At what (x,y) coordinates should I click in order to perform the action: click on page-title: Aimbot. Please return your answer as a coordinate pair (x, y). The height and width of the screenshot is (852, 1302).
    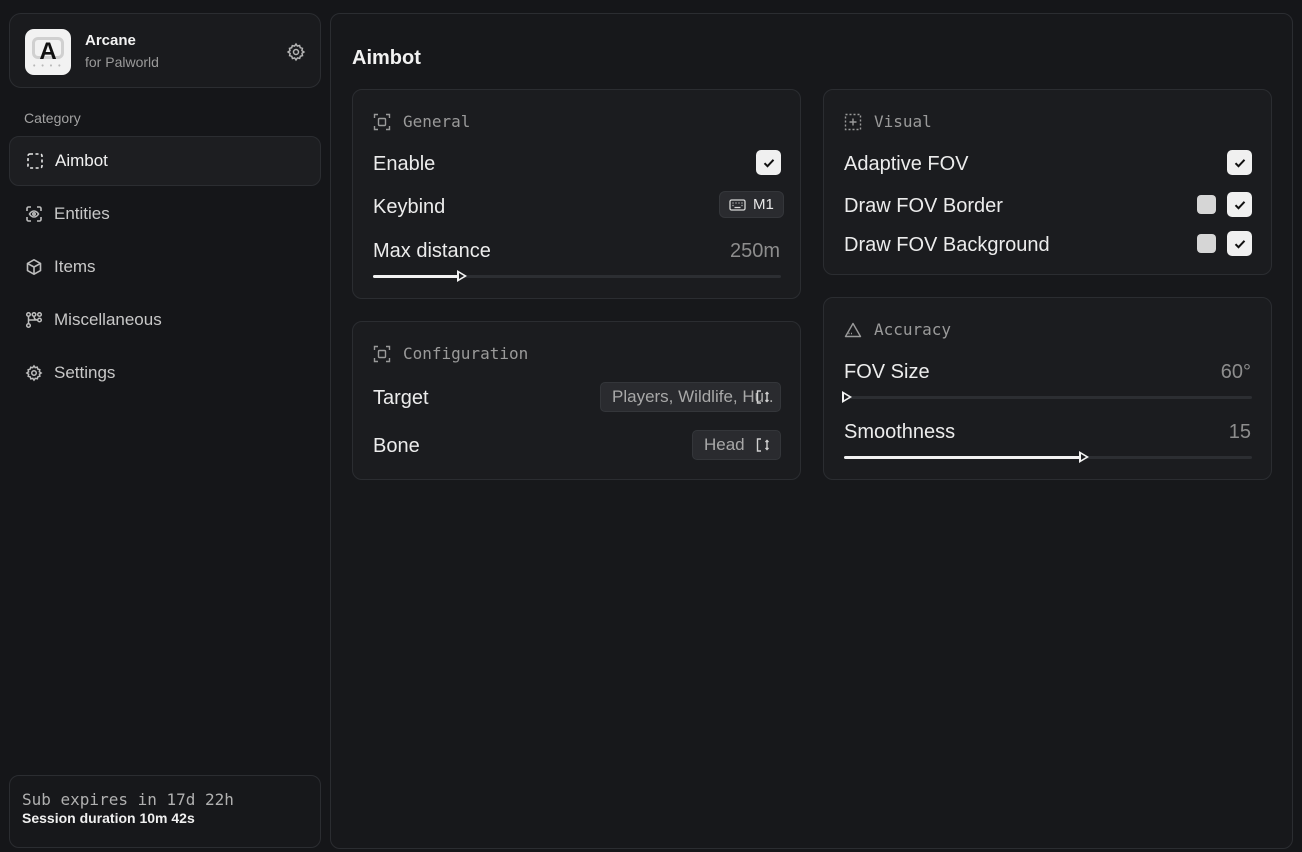
    Looking at the image, I should click on (386, 58).